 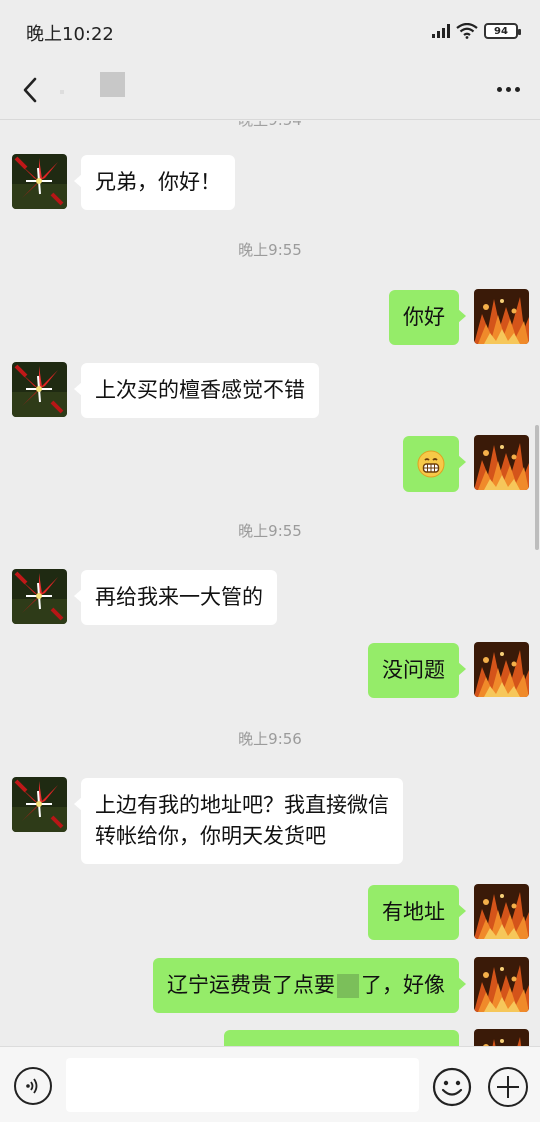 What do you see at coordinates (441, 31) in the screenshot?
I see `signal-icon` at bounding box center [441, 31].